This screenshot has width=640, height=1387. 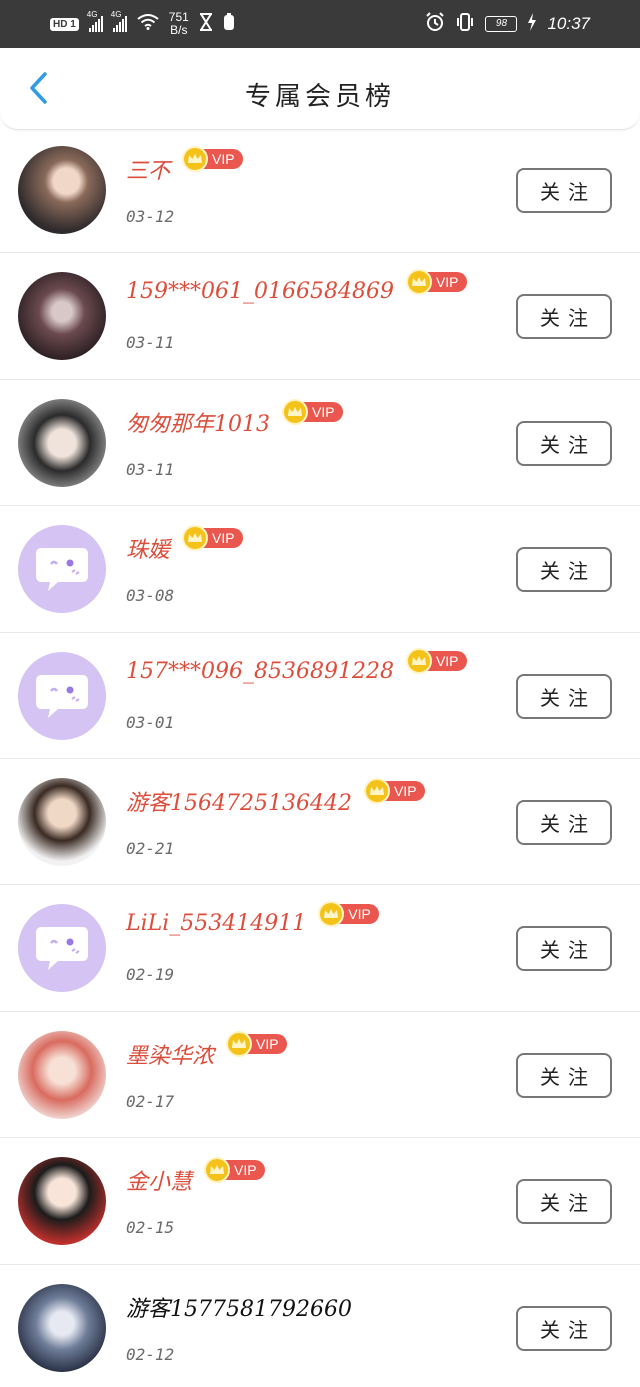 What do you see at coordinates (229, 24) in the screenshot?
I see `sim-card-icon` at bounding box center [229, 24].